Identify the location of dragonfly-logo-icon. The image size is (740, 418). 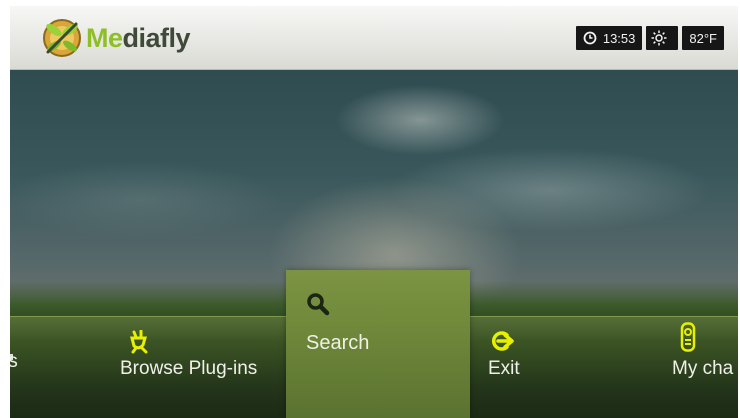
(62, 38).